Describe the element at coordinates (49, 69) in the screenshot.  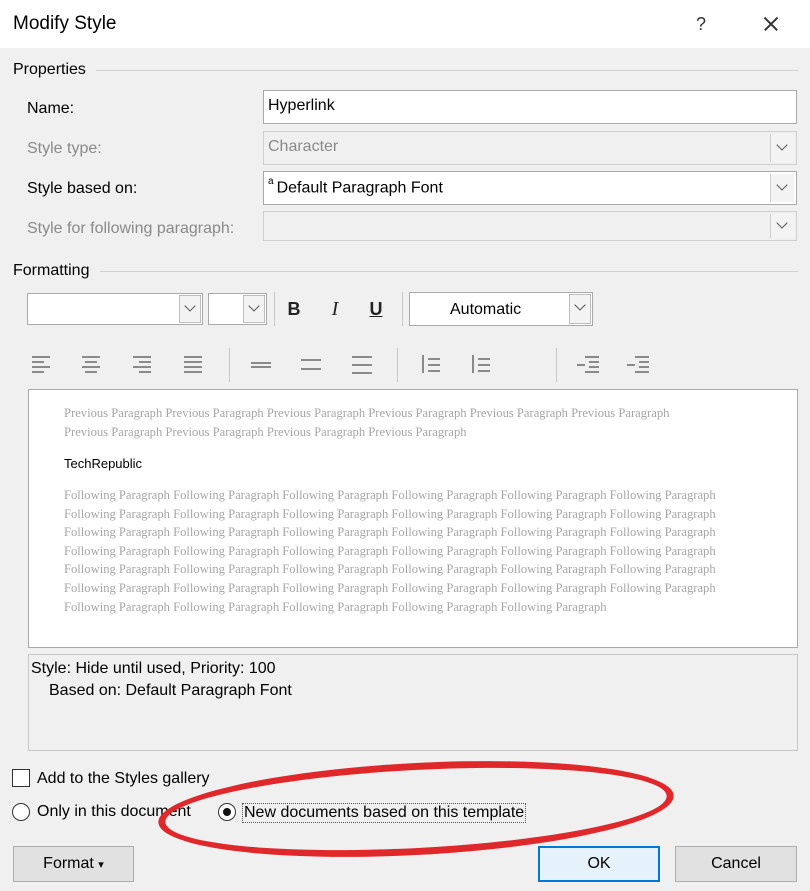
I see `properties-section-label: Properties` at that location.